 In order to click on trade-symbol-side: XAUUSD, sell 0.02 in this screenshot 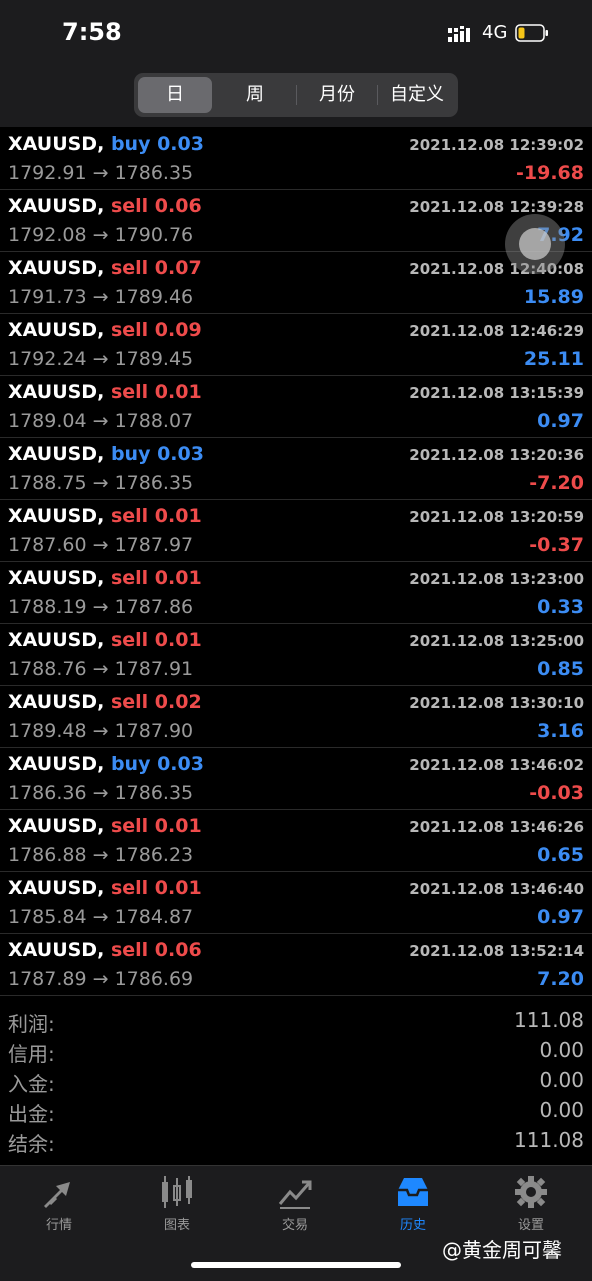, I will do `click(105, 702)`.